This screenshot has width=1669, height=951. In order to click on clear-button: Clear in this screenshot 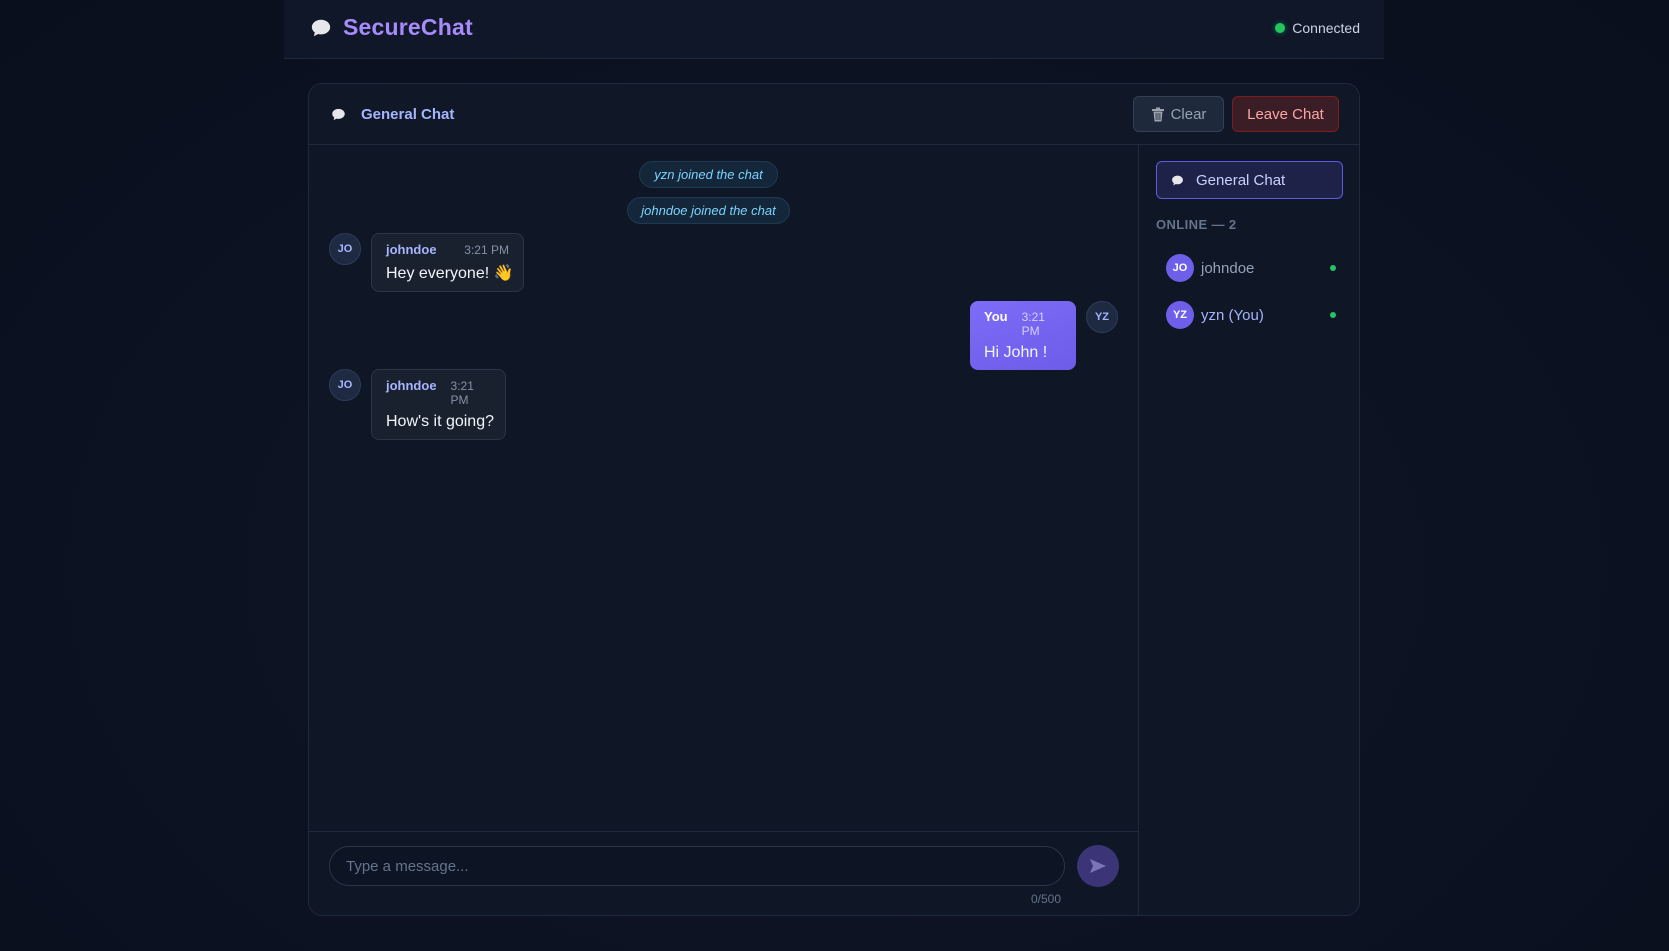, I will do `click(1178, 114)`.